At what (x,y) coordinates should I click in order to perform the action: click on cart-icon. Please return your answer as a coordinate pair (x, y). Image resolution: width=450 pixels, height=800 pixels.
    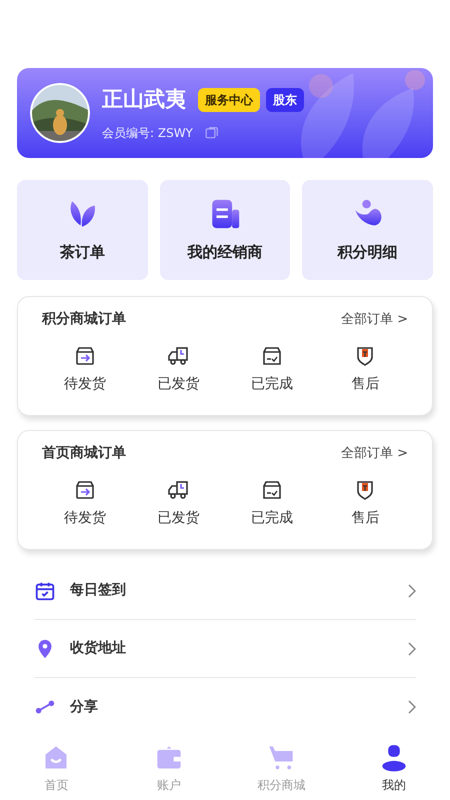
    Looking at the image, I should click on (281, 758).